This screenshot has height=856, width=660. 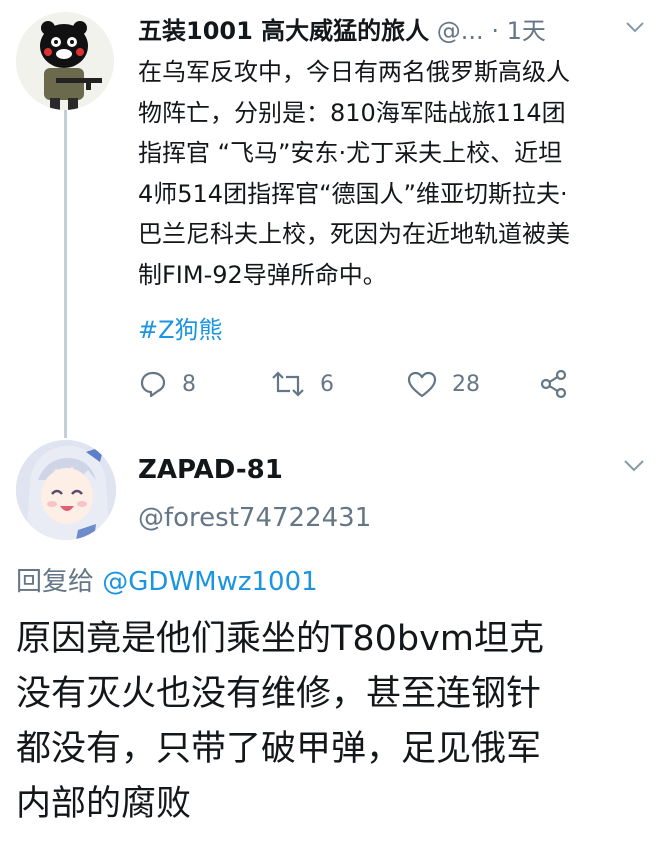 I want to click on share-button, so click(x=561, y=384).